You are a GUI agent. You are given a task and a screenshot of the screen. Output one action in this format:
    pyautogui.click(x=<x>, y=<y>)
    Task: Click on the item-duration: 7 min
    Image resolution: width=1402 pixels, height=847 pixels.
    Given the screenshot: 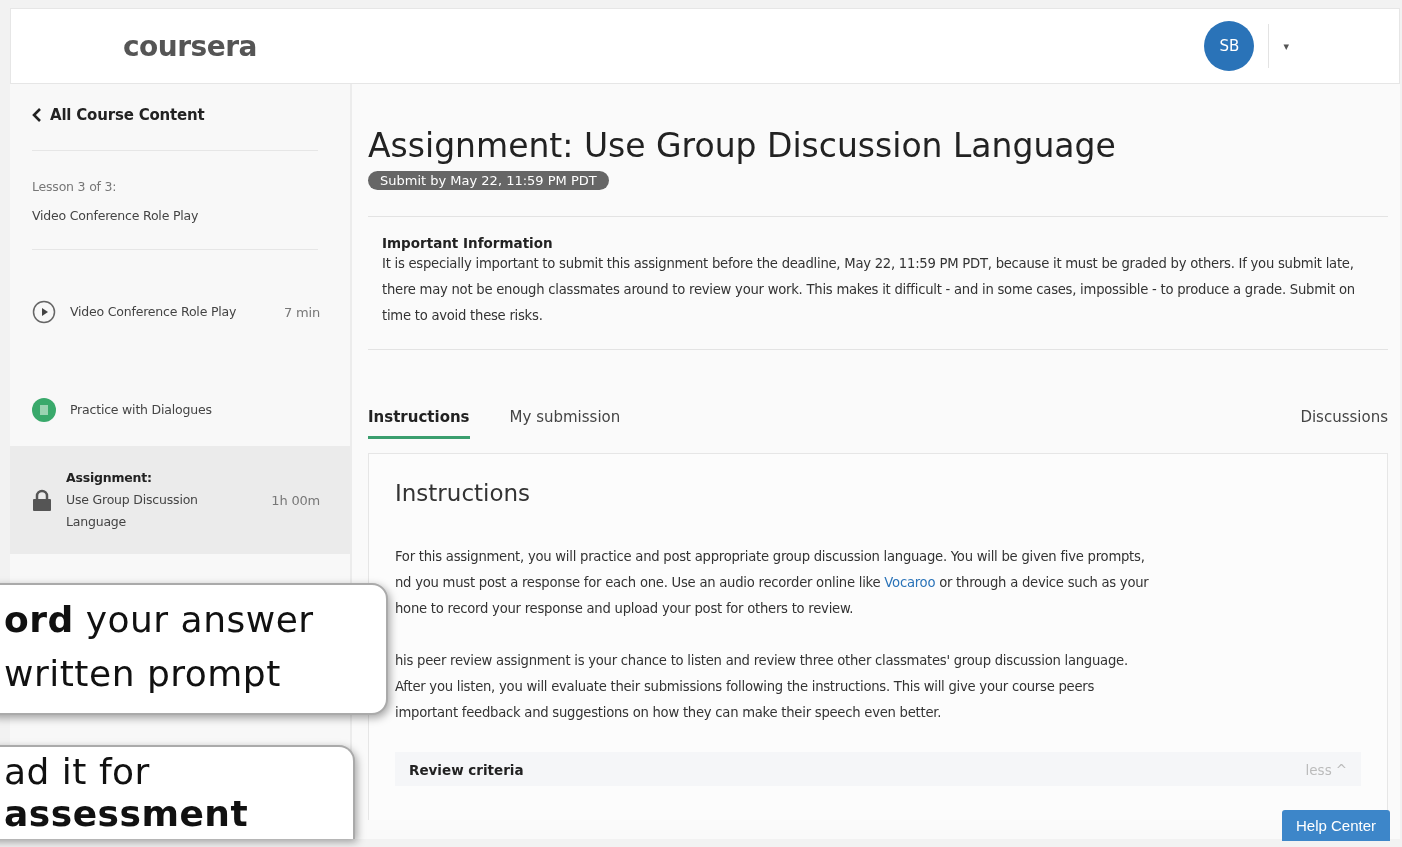 What is the action you would take?
    pyautogui.click(x=302, y=312)
    